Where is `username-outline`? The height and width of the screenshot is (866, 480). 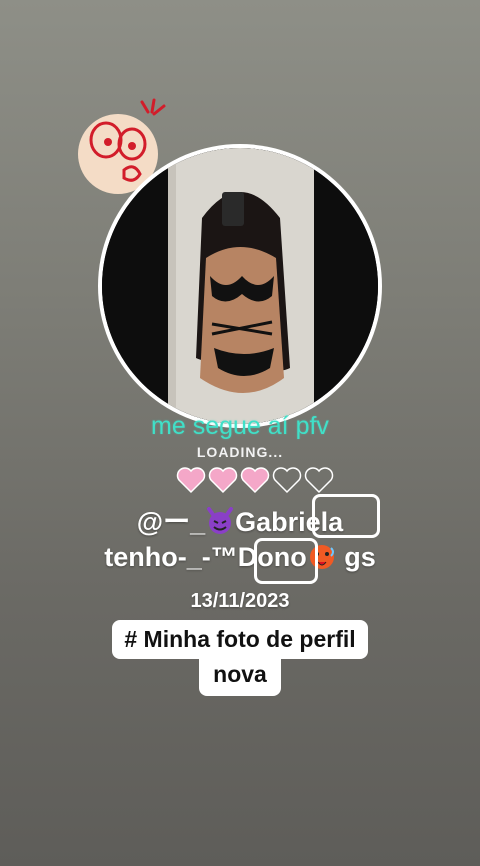
username-outline is located at coordinates (346, 516).